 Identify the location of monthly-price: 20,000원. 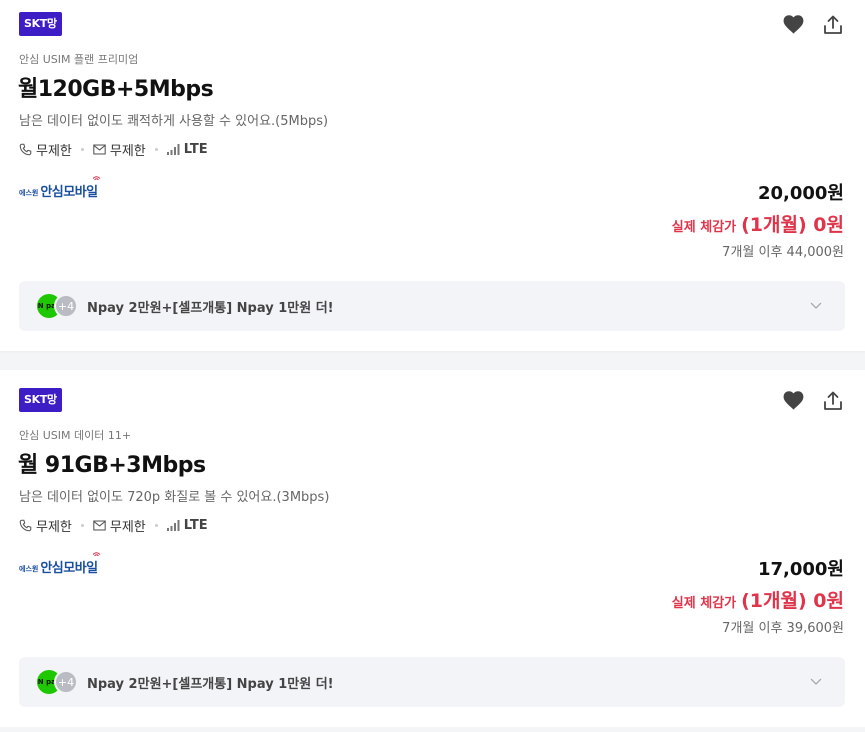
(800, 193).